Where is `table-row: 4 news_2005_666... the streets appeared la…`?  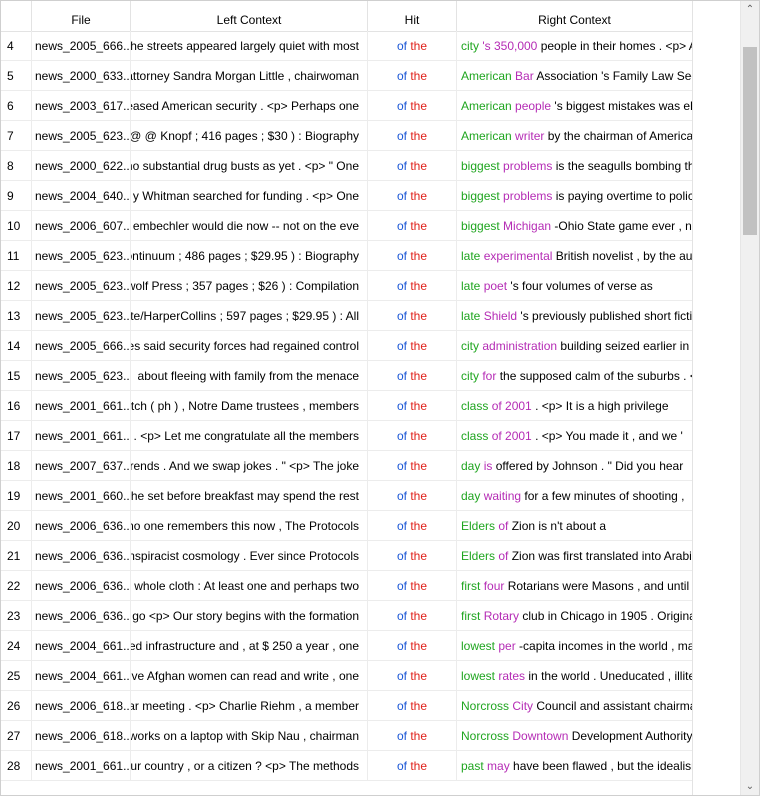
table-row: 4 news_2005_666... the streets appeared la… is located at coordinates (346, 46).